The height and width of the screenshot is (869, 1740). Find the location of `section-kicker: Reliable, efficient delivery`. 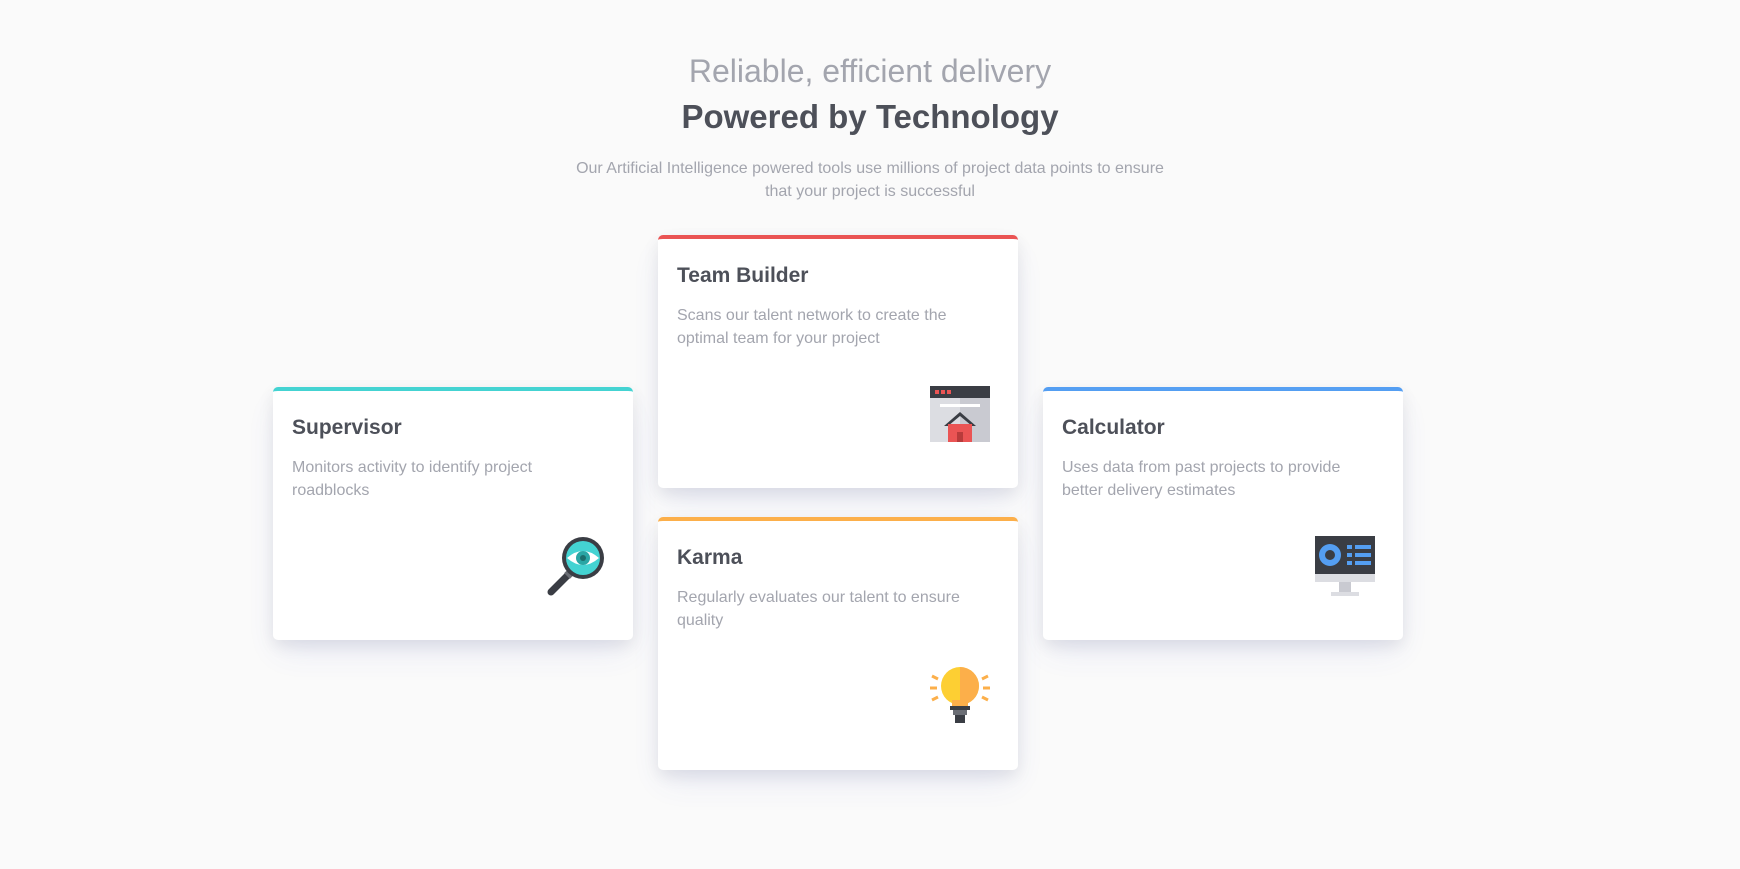

section-kicker: Reliable, efficient delivery is located at coordinates (870, 71).